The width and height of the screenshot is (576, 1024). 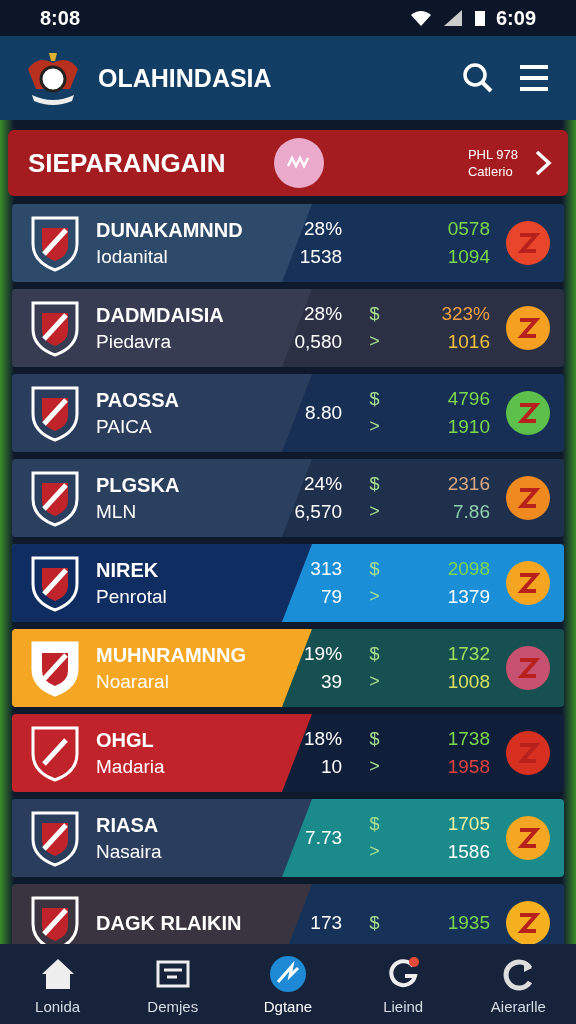 What do you see at coordinates (128, 825) in the screenshot?
I see `team-name: RIASA` at bounding box center [128, 825].